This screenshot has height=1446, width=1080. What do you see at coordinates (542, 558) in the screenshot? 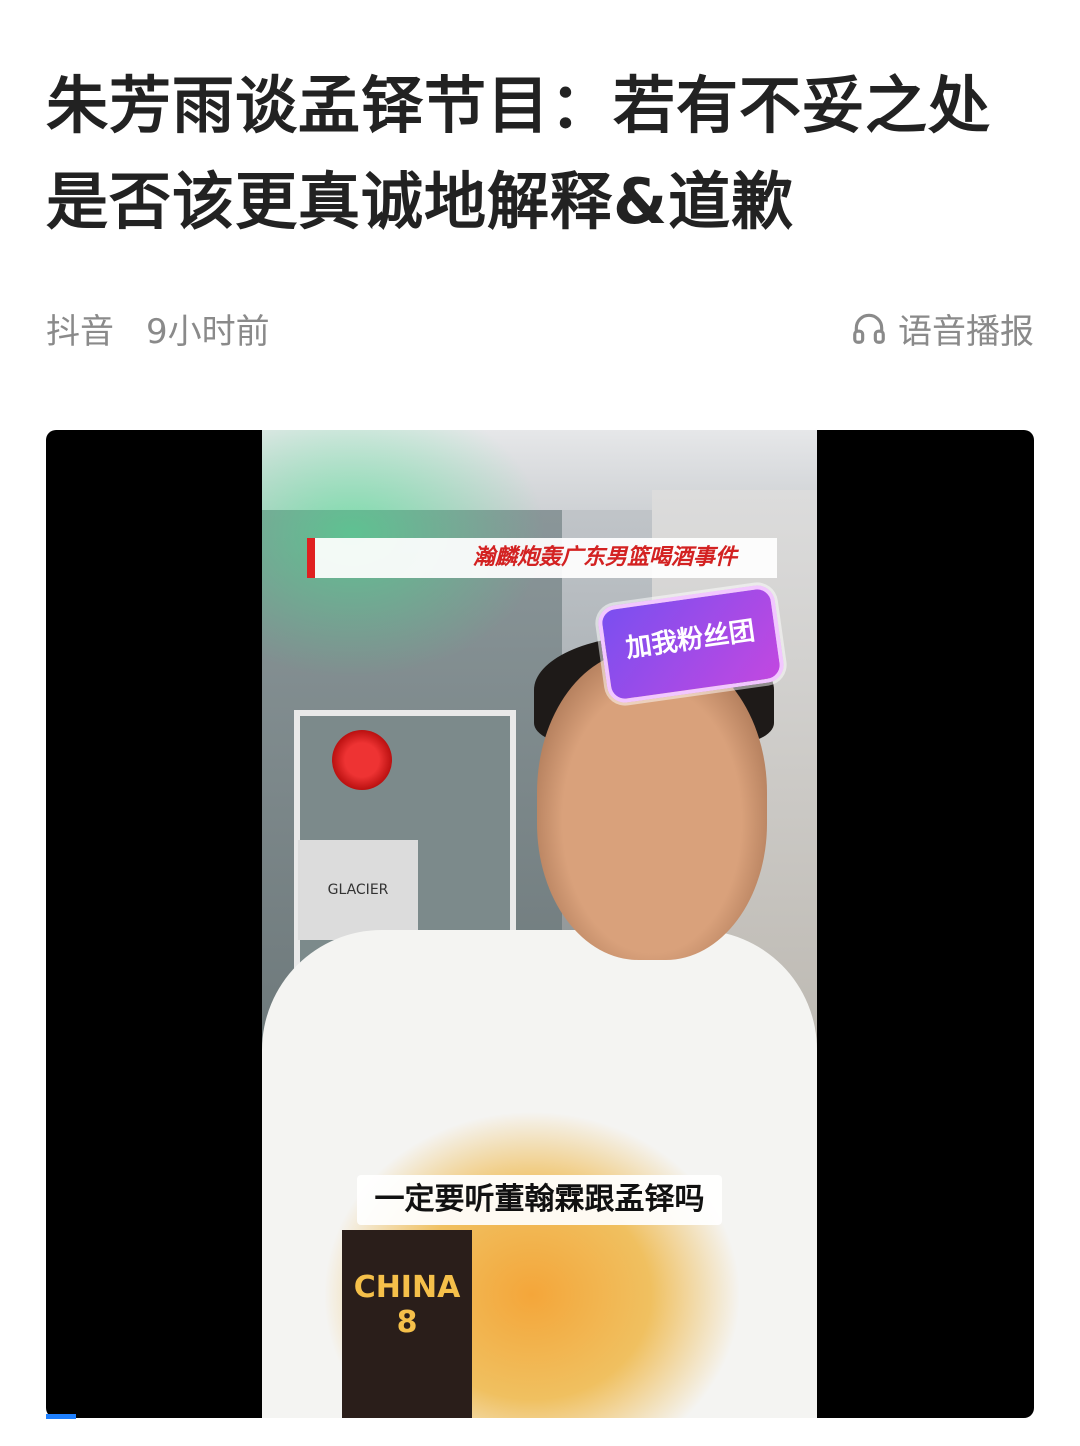
I see `video-banner: 瀚麟炮轰广东男篮喝酒事件` at bounding box center [542, 558].